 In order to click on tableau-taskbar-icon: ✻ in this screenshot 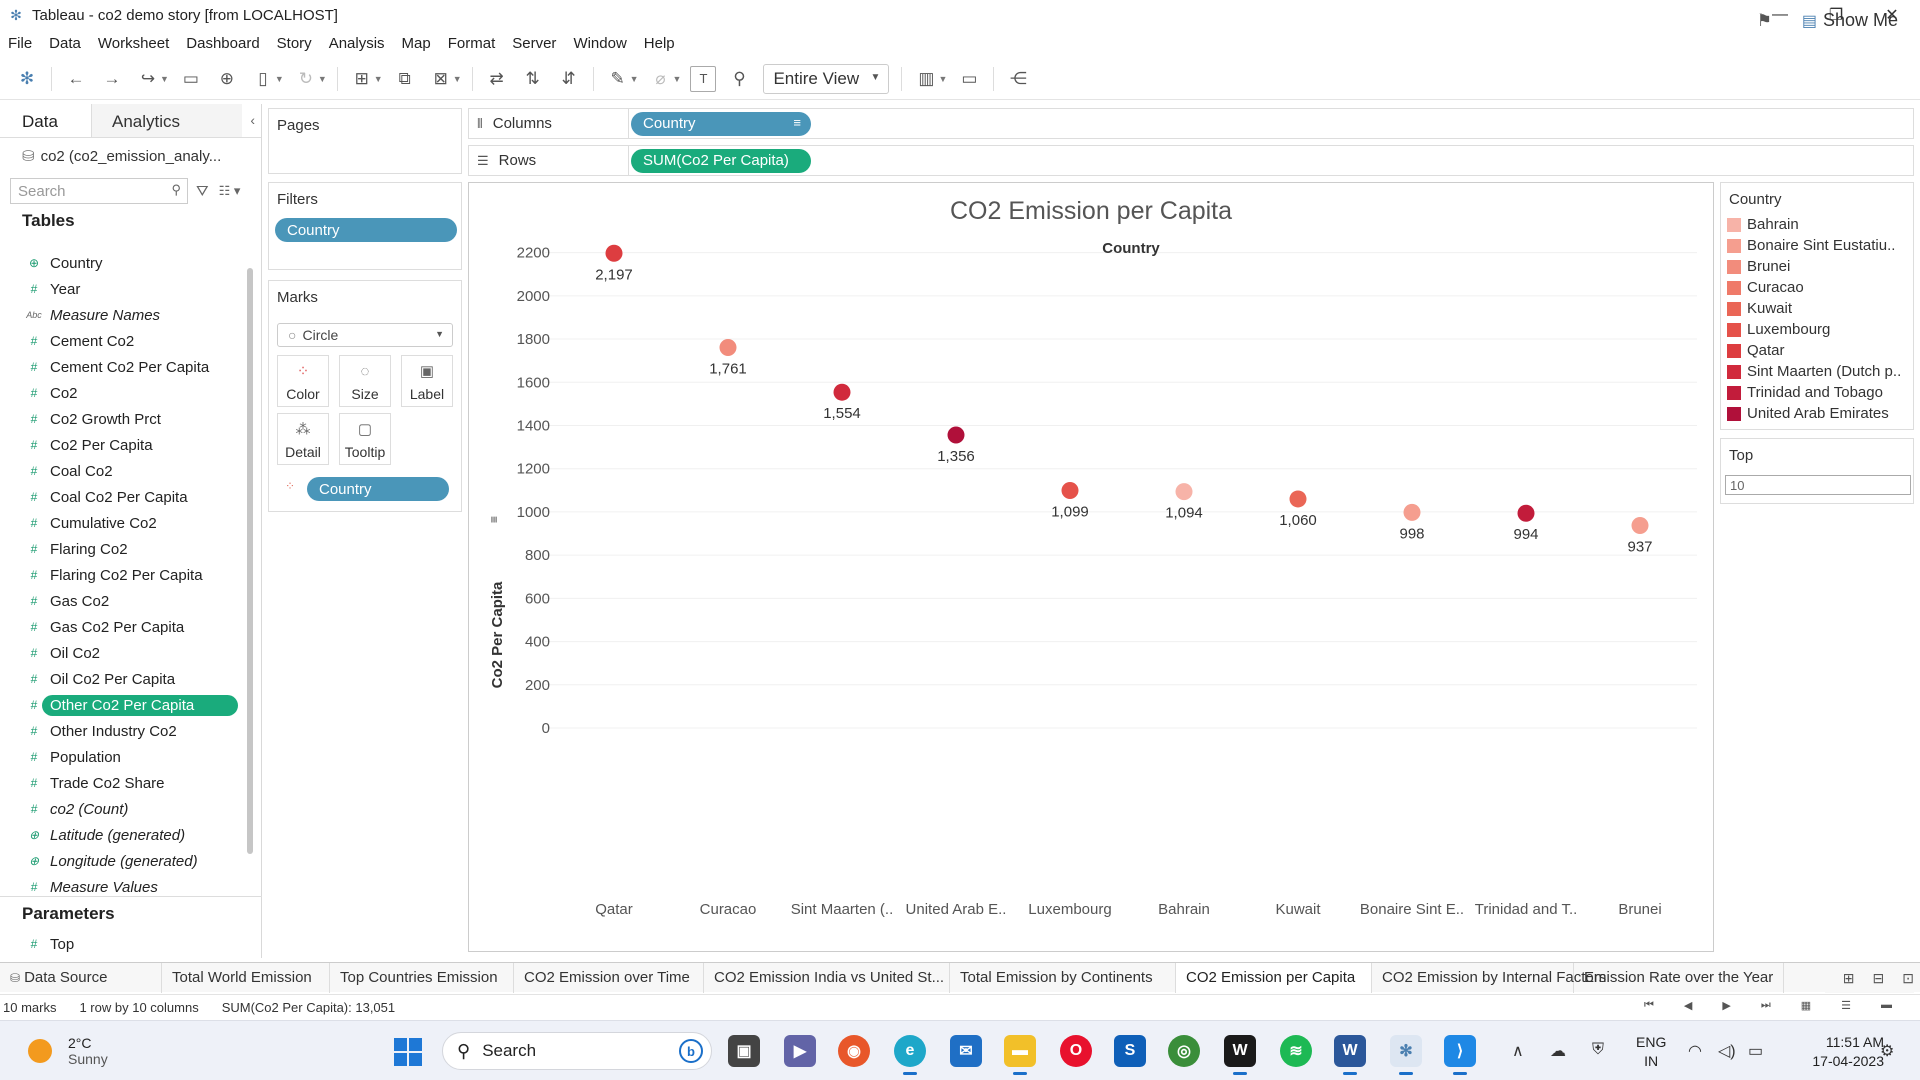, I will do `click(1406, 1055)`.